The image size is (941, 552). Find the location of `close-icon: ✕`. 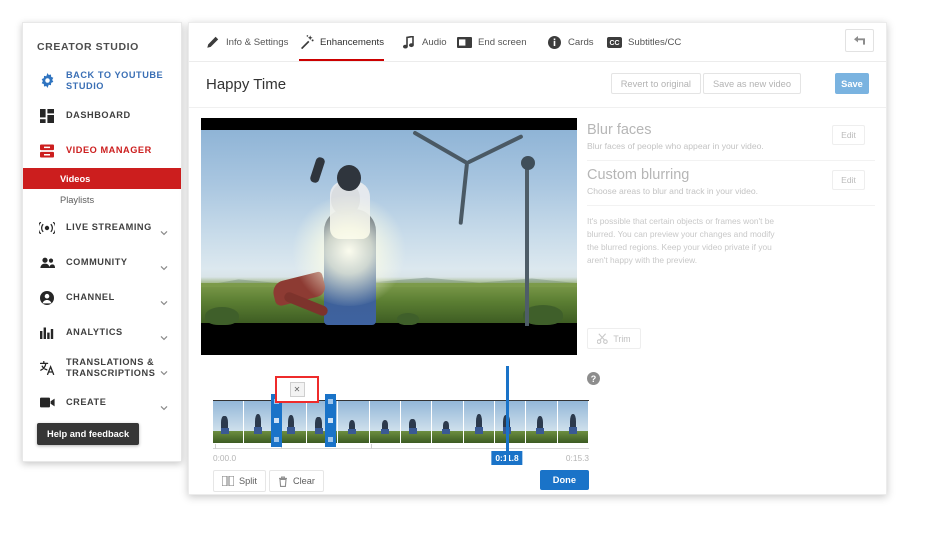

close-icon: ✕ is located at coordinates (297, 389).